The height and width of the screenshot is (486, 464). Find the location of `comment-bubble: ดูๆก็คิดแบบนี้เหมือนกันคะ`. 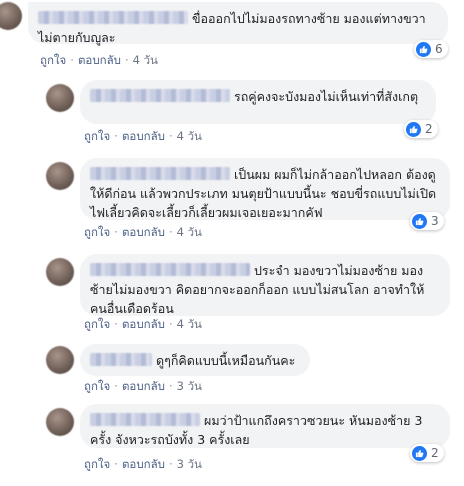

comment-bubble: ดูๆก็คิดแบบนี้เหมือนกันคะ is located at coordinates (195, 360).